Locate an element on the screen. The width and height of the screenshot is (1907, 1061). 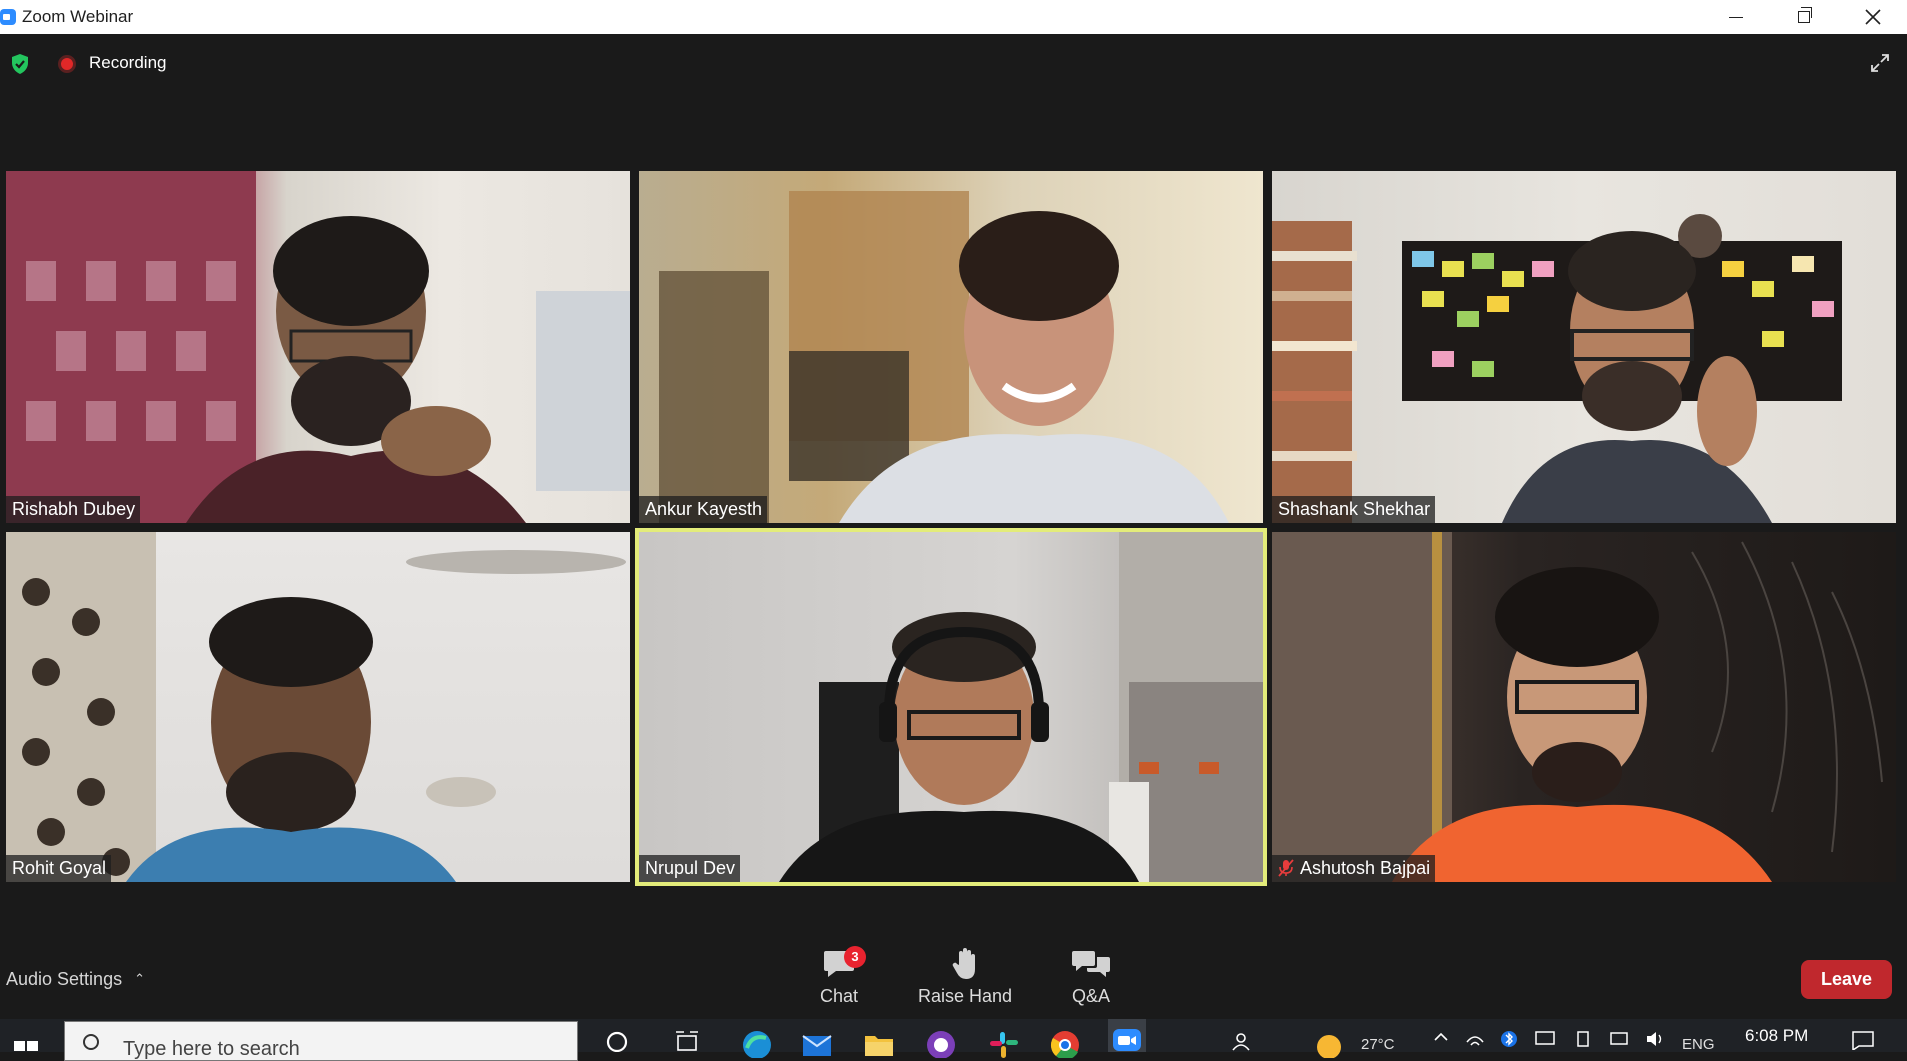
zoom-taskbar-icon is located at coordinates (1127, 1035).